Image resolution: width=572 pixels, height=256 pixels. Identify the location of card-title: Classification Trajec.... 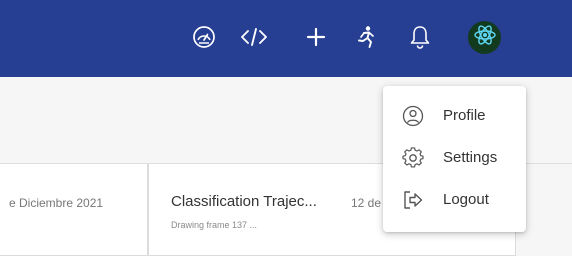
(244, 201).